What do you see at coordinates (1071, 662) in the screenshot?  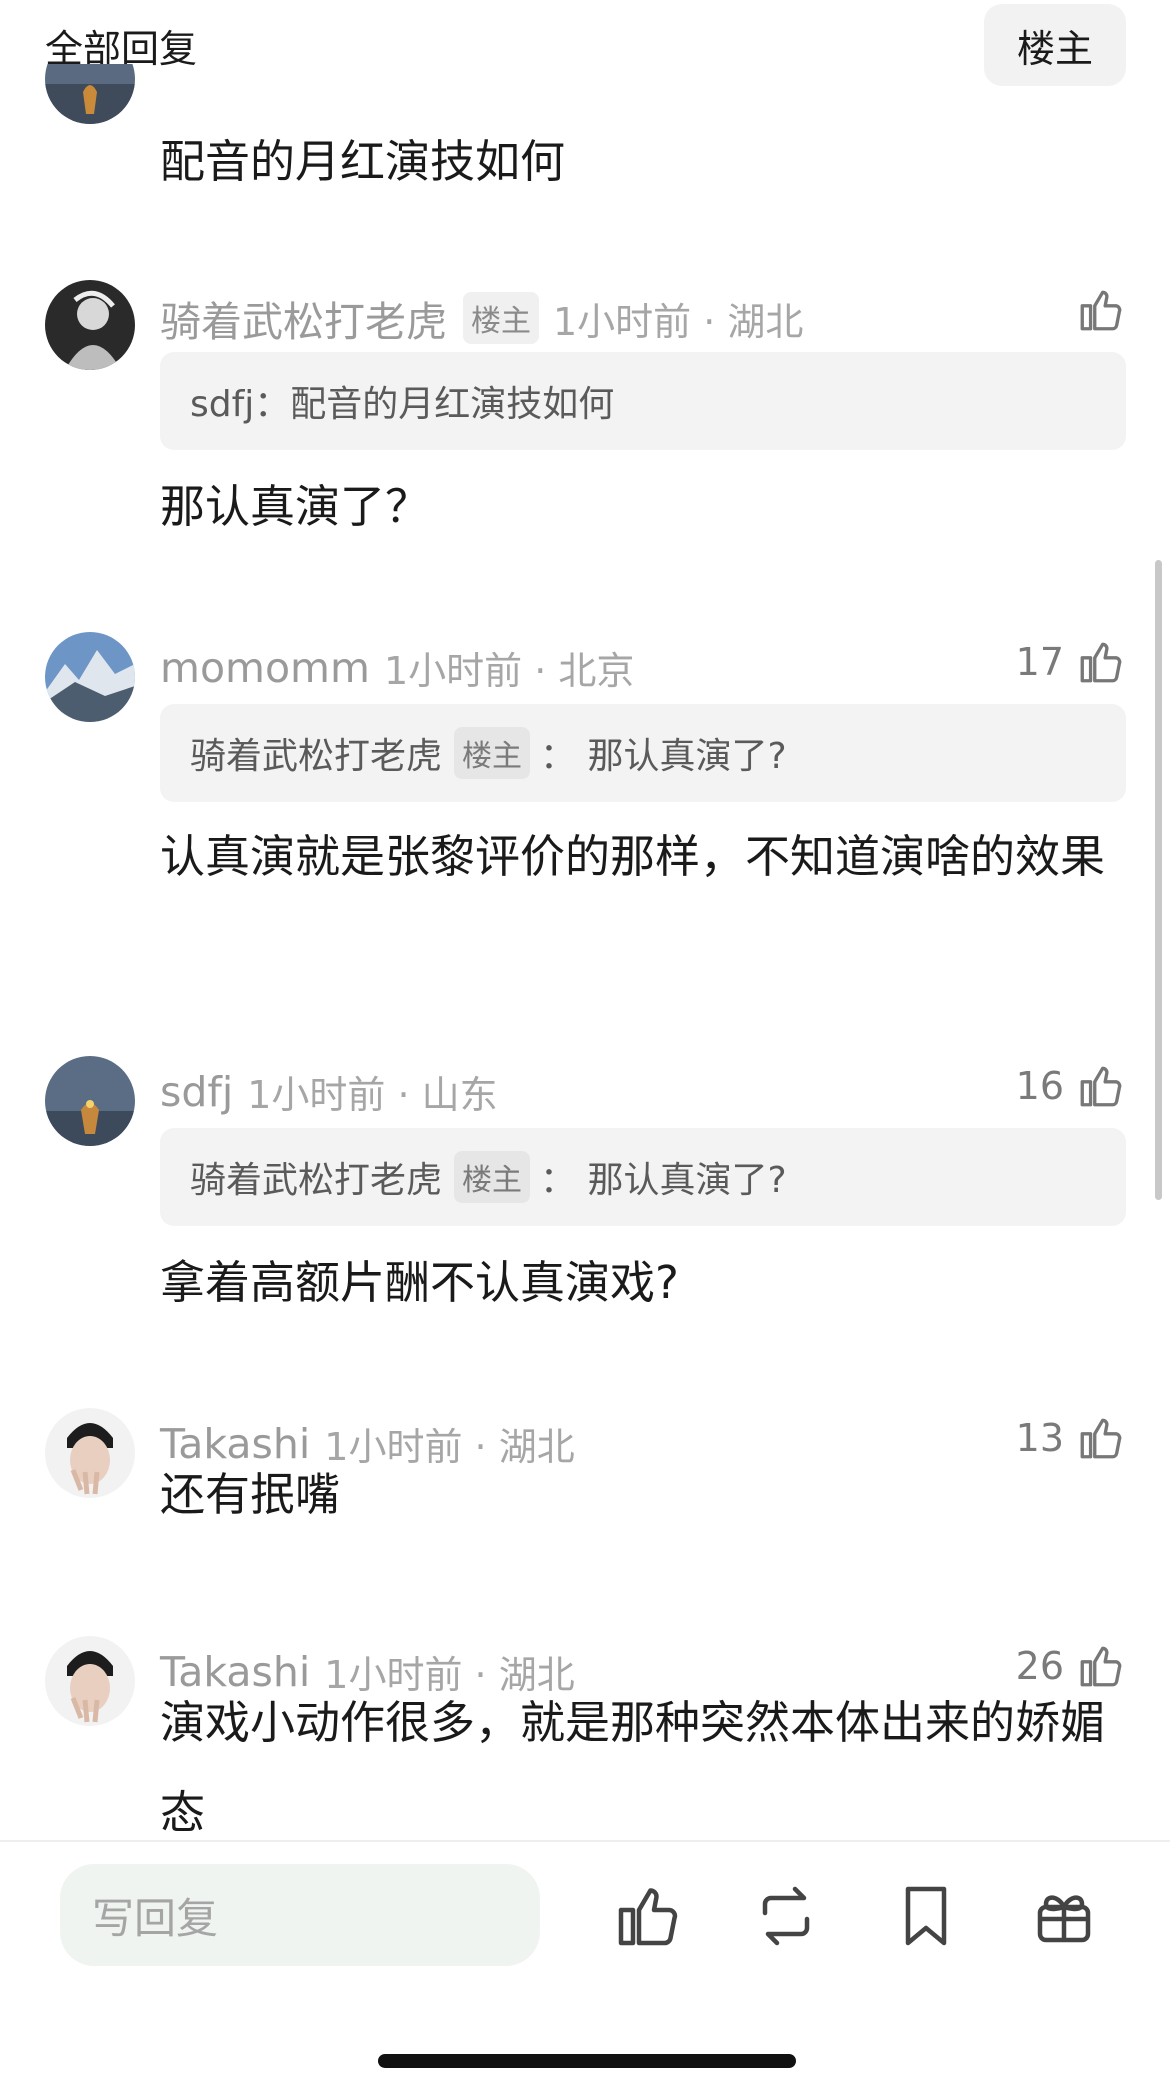 I see `like-button: 17` at bounding box center [1071, 662].